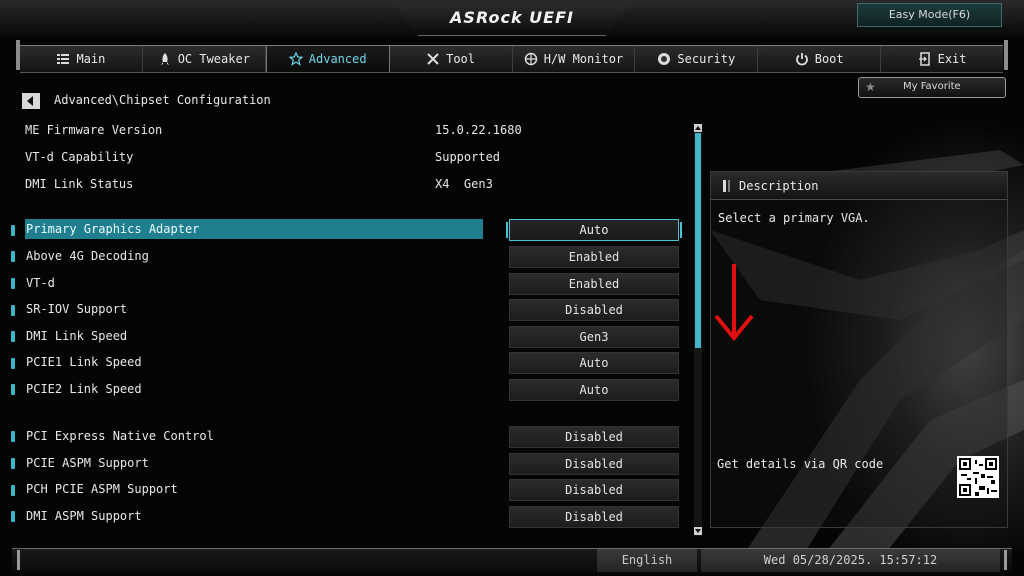 This screenshot has height=576, width=1024. I want to click on favorite-star-icon: ★, so click(870, 87).